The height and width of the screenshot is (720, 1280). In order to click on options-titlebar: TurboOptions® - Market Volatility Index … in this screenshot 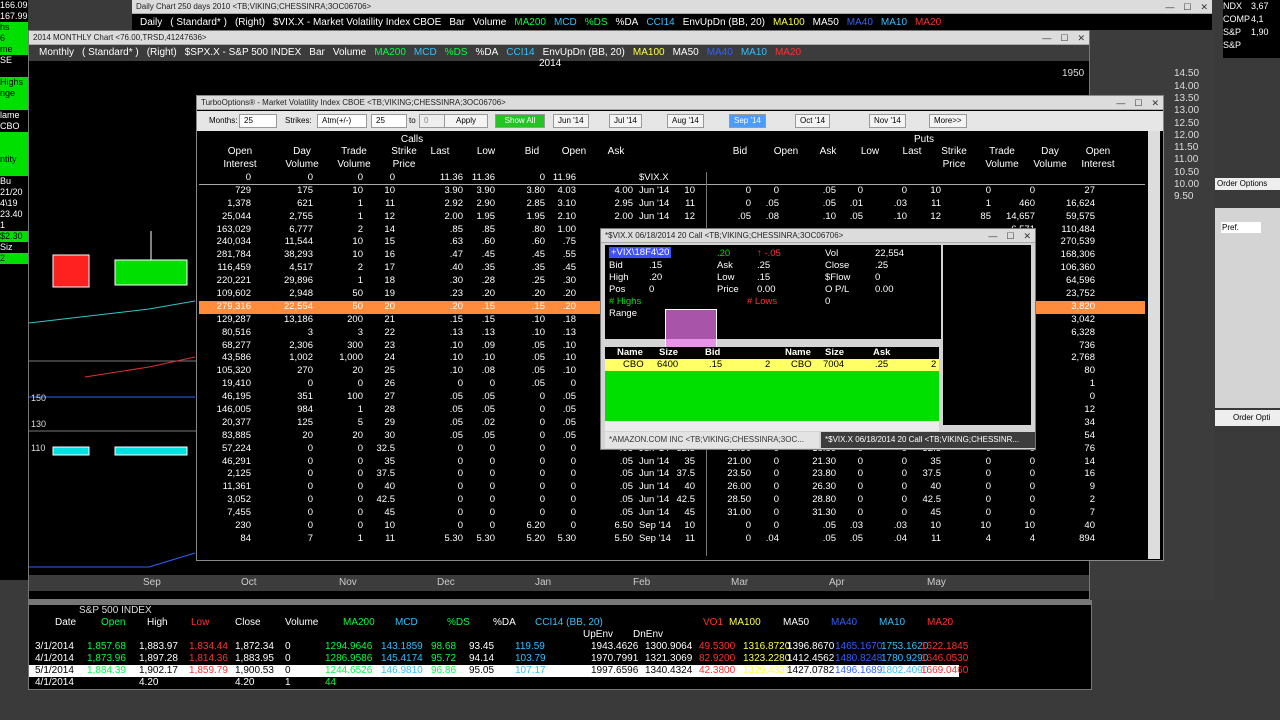, I will do `click(680, 103)`.